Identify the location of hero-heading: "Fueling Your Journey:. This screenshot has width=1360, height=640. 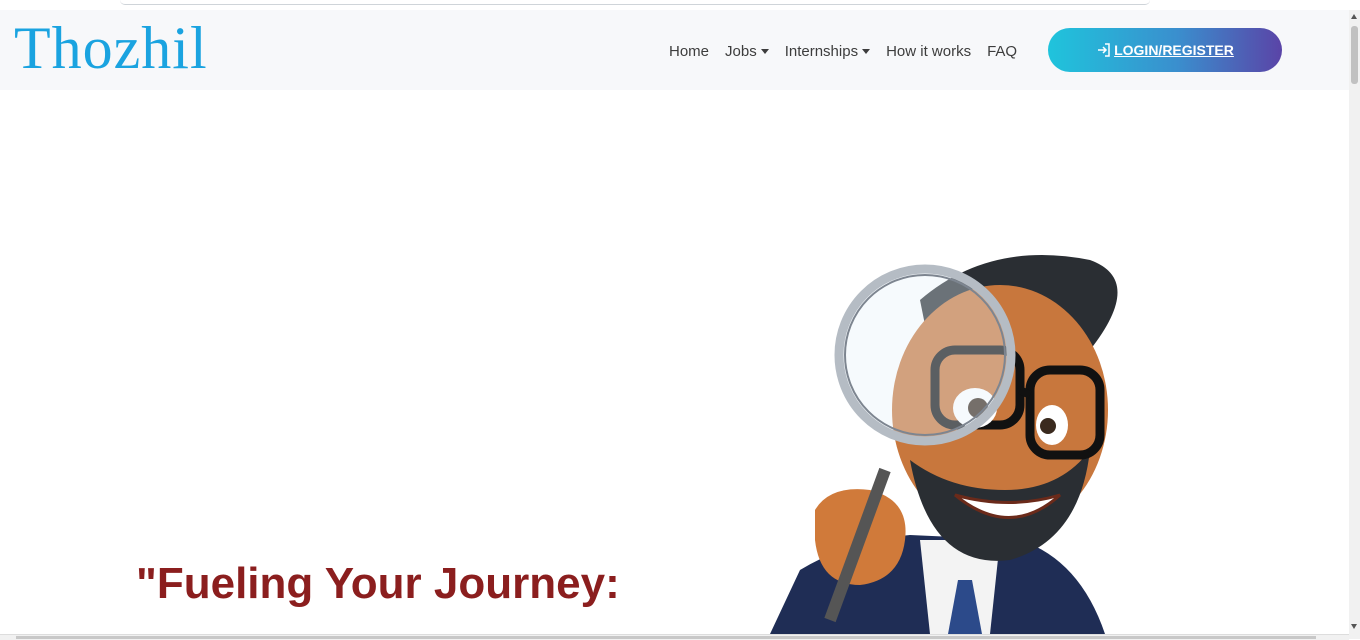
(378, 583).